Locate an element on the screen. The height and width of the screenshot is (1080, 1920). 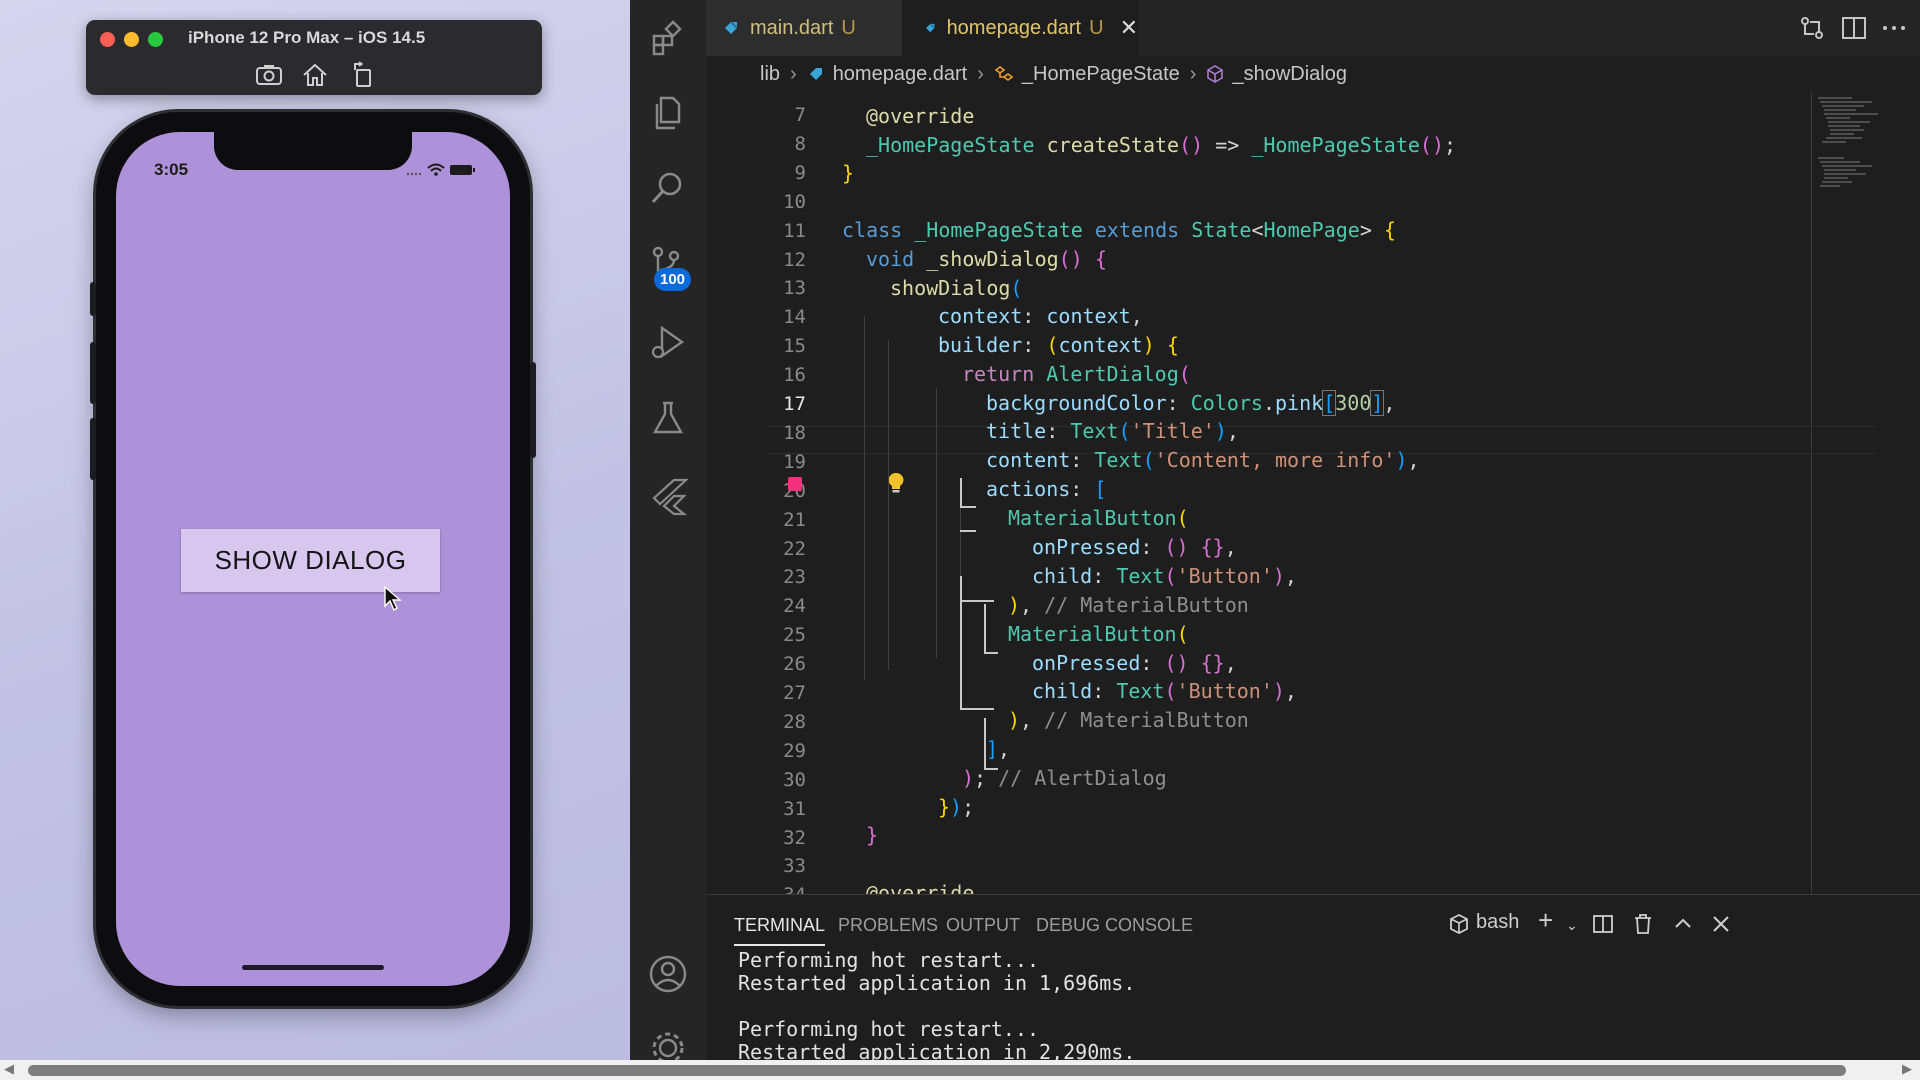
line-number: 29 is located at coordinates (794, 750).